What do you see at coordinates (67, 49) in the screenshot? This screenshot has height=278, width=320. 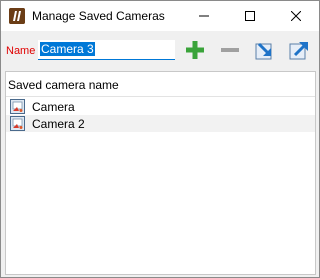 I see `name-input-value: Camera 3` at bounding box center [67, 49].